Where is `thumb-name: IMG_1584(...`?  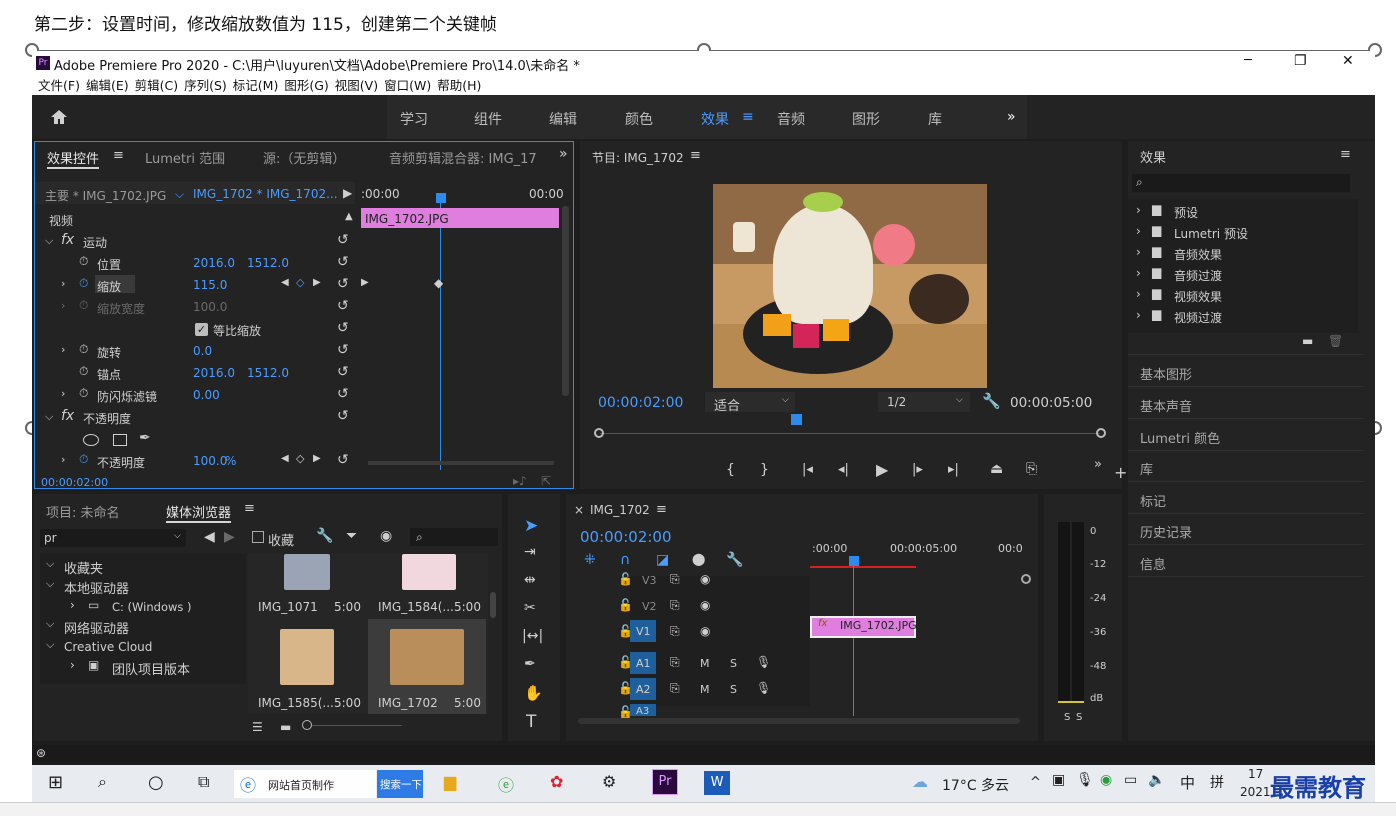 thumb-name: IMG_1584(... is located at coordinates (416, 607).